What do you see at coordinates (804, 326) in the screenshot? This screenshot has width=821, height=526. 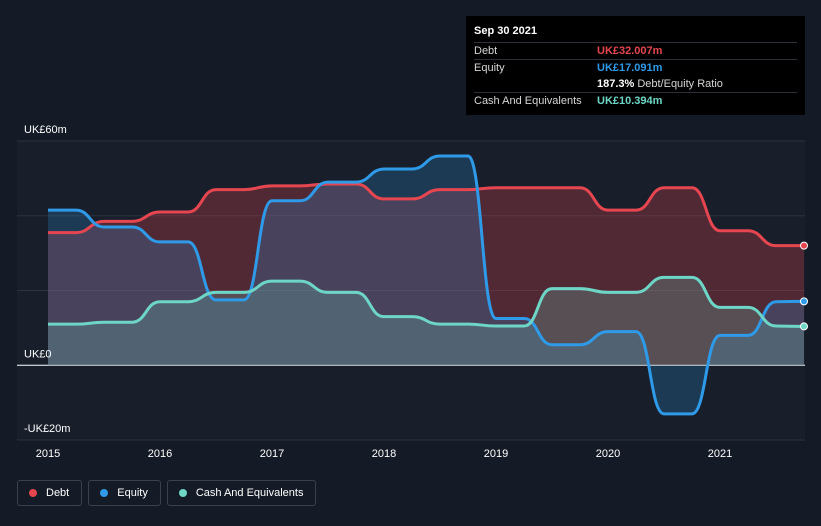 I see `cash-end-dot` at bounding box center [804, 326].